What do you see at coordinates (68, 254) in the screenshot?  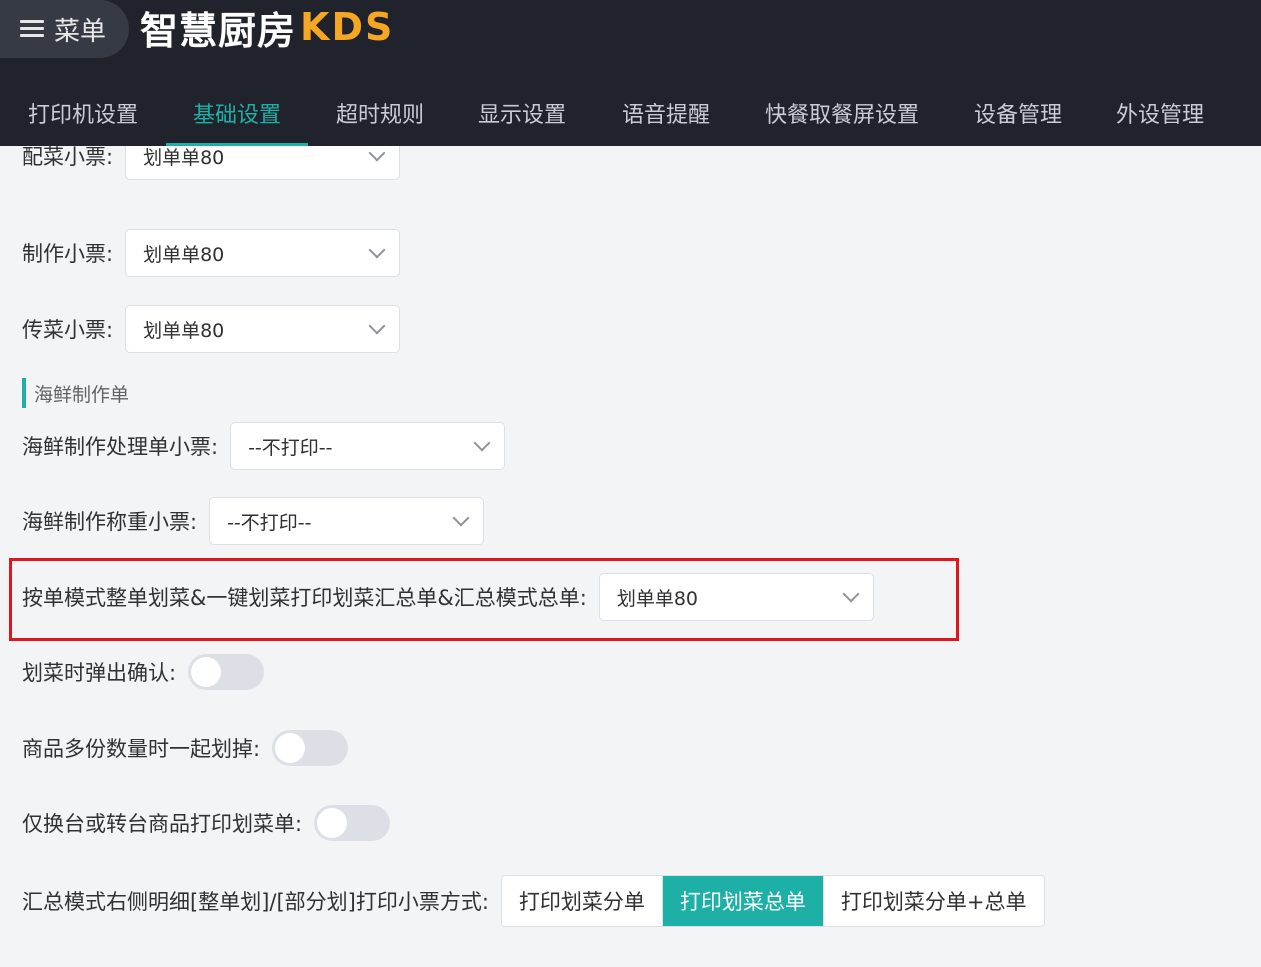 I see `zhizuo-label: 制作小票:` at bounding box center [68, 254].